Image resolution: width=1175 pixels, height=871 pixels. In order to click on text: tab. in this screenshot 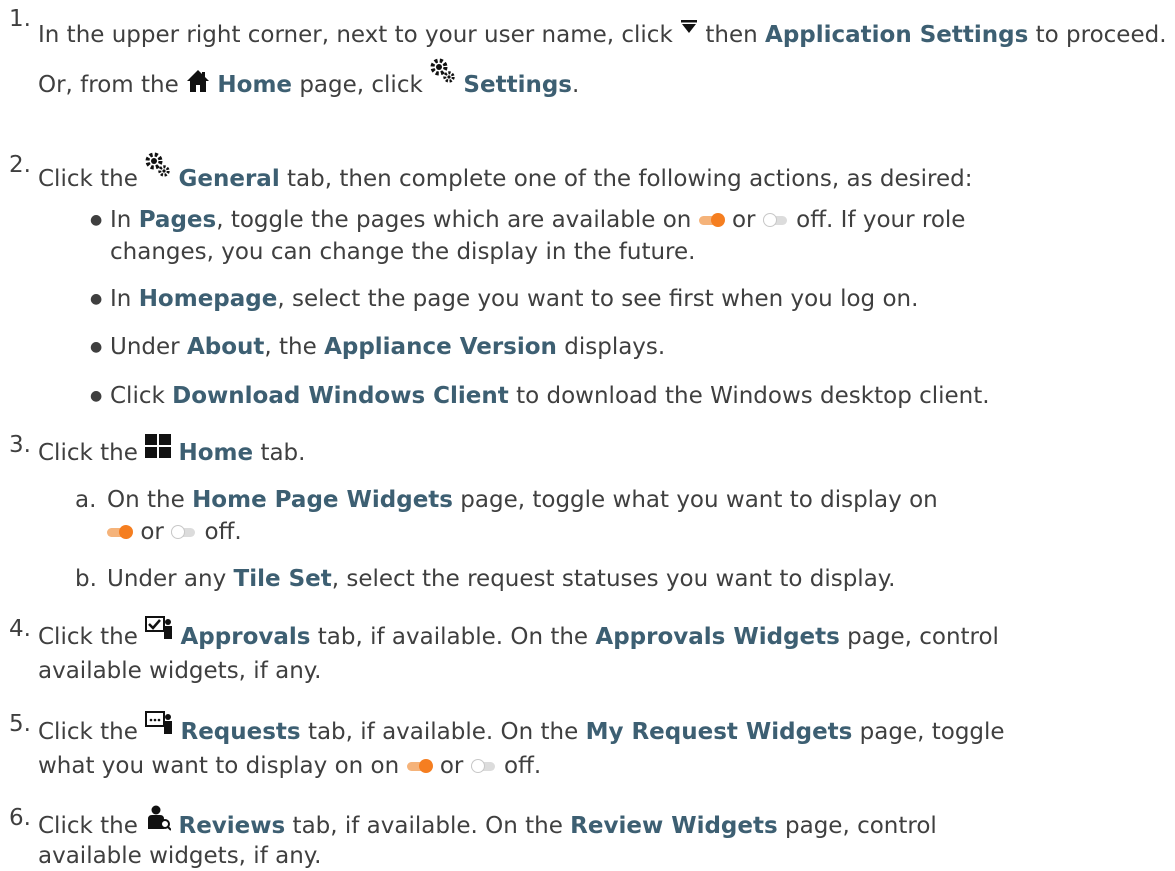, I will do `click(283, 453)`.